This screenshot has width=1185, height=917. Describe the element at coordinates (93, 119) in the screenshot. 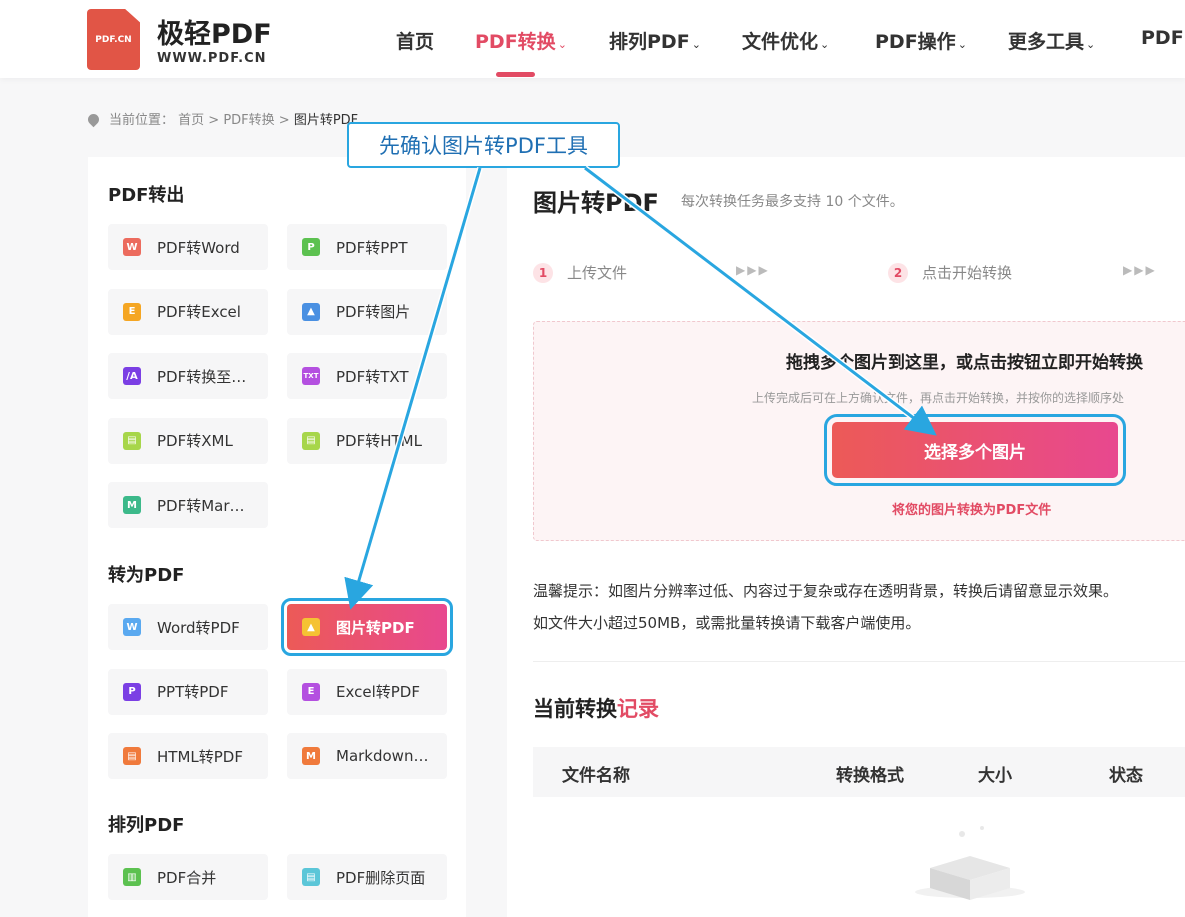

I see `location-pin-icon` at that location.